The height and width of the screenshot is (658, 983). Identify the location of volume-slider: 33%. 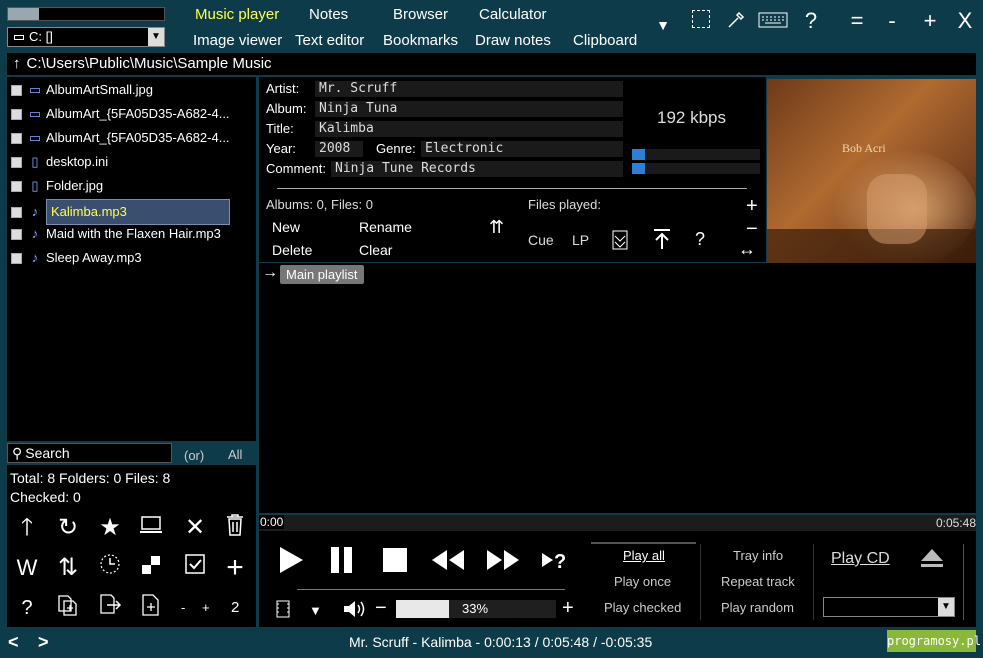
(476, 609).